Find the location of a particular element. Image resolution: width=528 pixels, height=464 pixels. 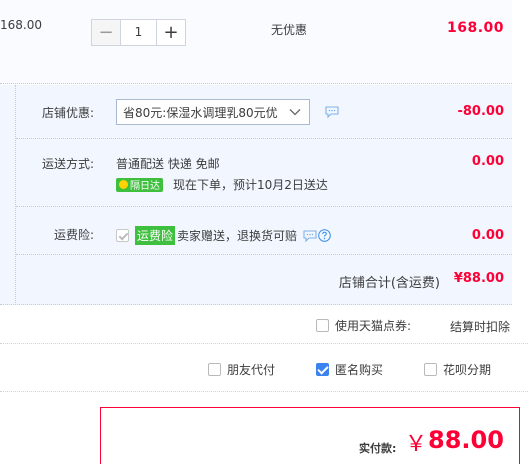

anonymous-purchase-option: 匿名购买 is located at coordinates (349, 369).